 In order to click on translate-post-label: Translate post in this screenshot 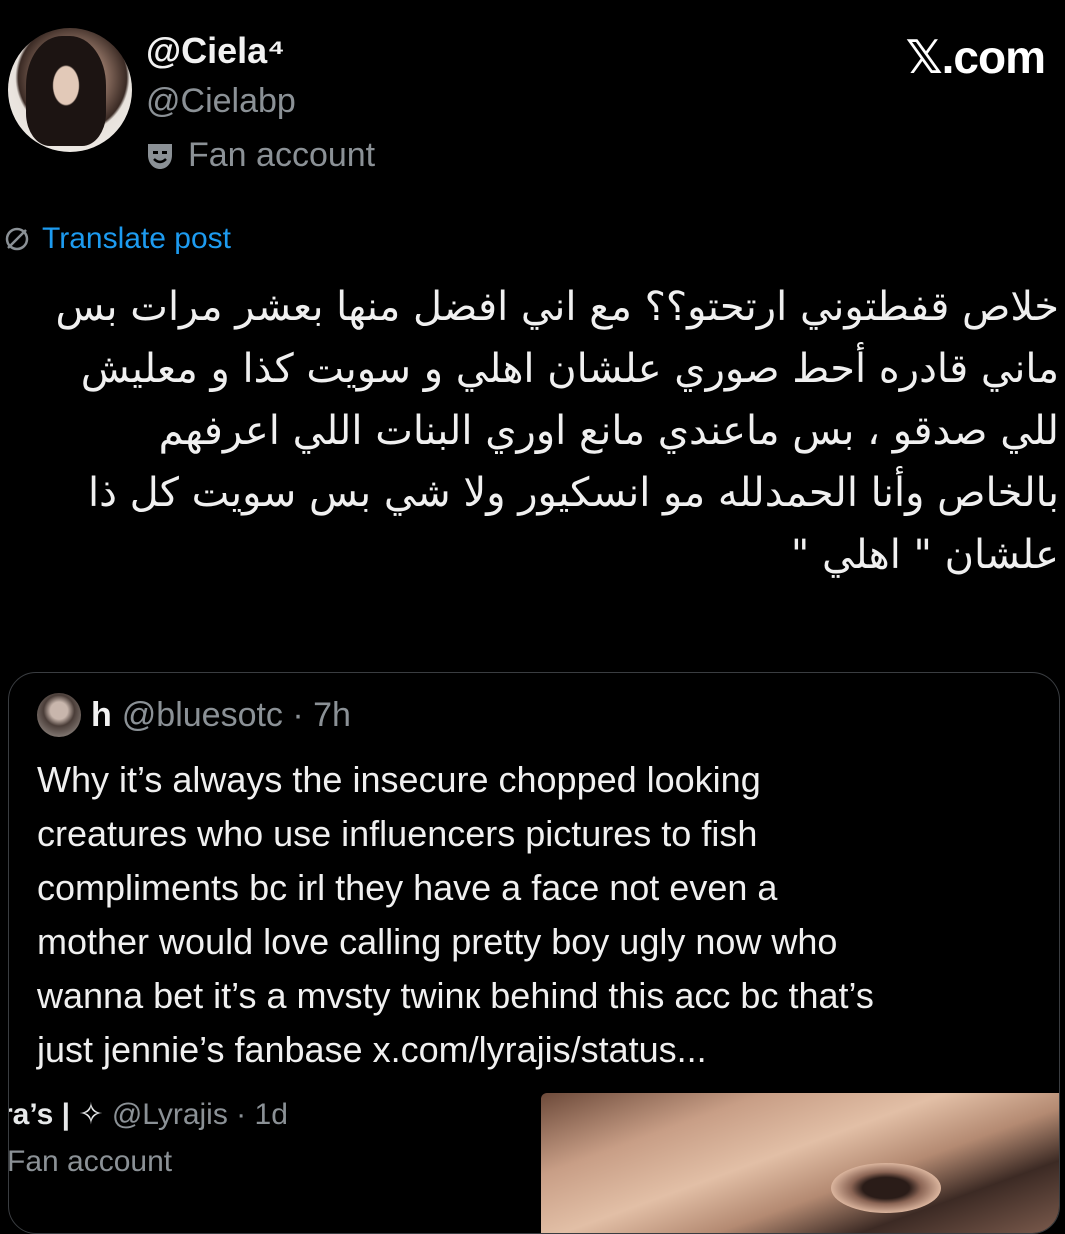, I will do `click(136, 239)`.